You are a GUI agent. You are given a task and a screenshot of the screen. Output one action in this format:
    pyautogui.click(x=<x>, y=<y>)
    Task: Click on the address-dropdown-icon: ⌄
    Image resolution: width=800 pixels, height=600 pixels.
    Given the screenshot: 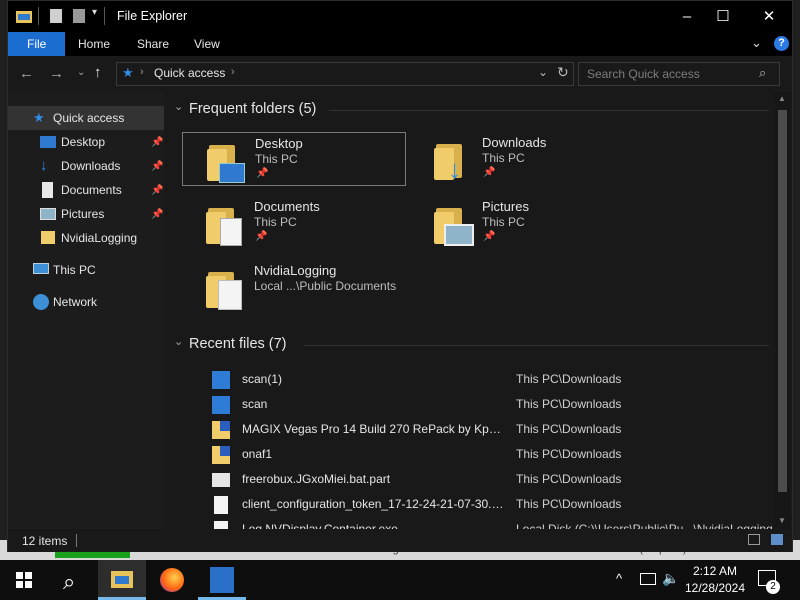 What is the action you would take?
    pyautogui.click(x=543, y=72)
    